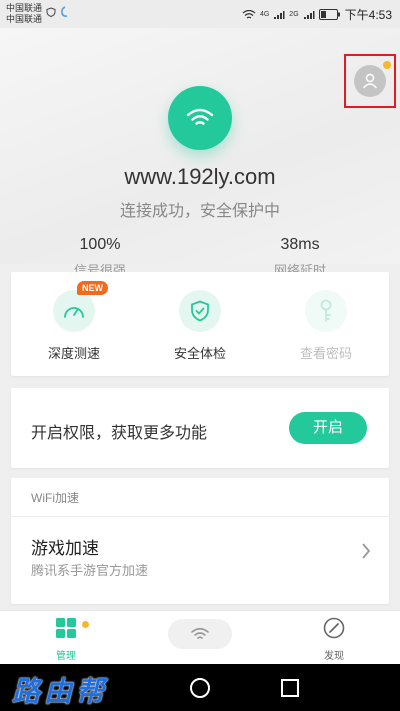 This screenshot has height=711, width=400. I want to click on system-nav-bar: 路由帮, so click(200, 687).